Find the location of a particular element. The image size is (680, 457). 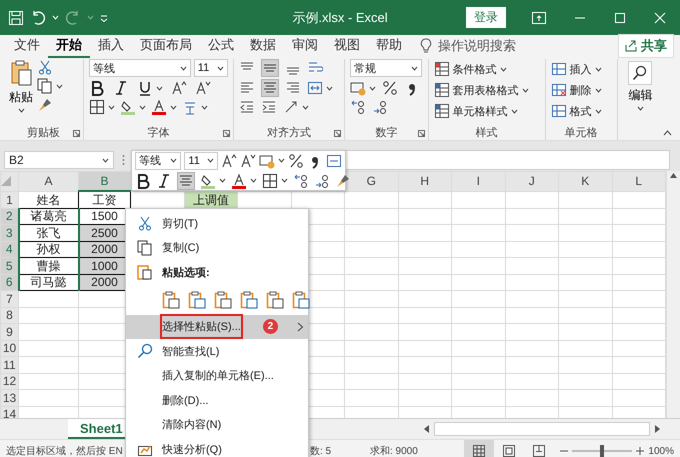

number-format-field: 常规 is located at coordinates (386, 68).